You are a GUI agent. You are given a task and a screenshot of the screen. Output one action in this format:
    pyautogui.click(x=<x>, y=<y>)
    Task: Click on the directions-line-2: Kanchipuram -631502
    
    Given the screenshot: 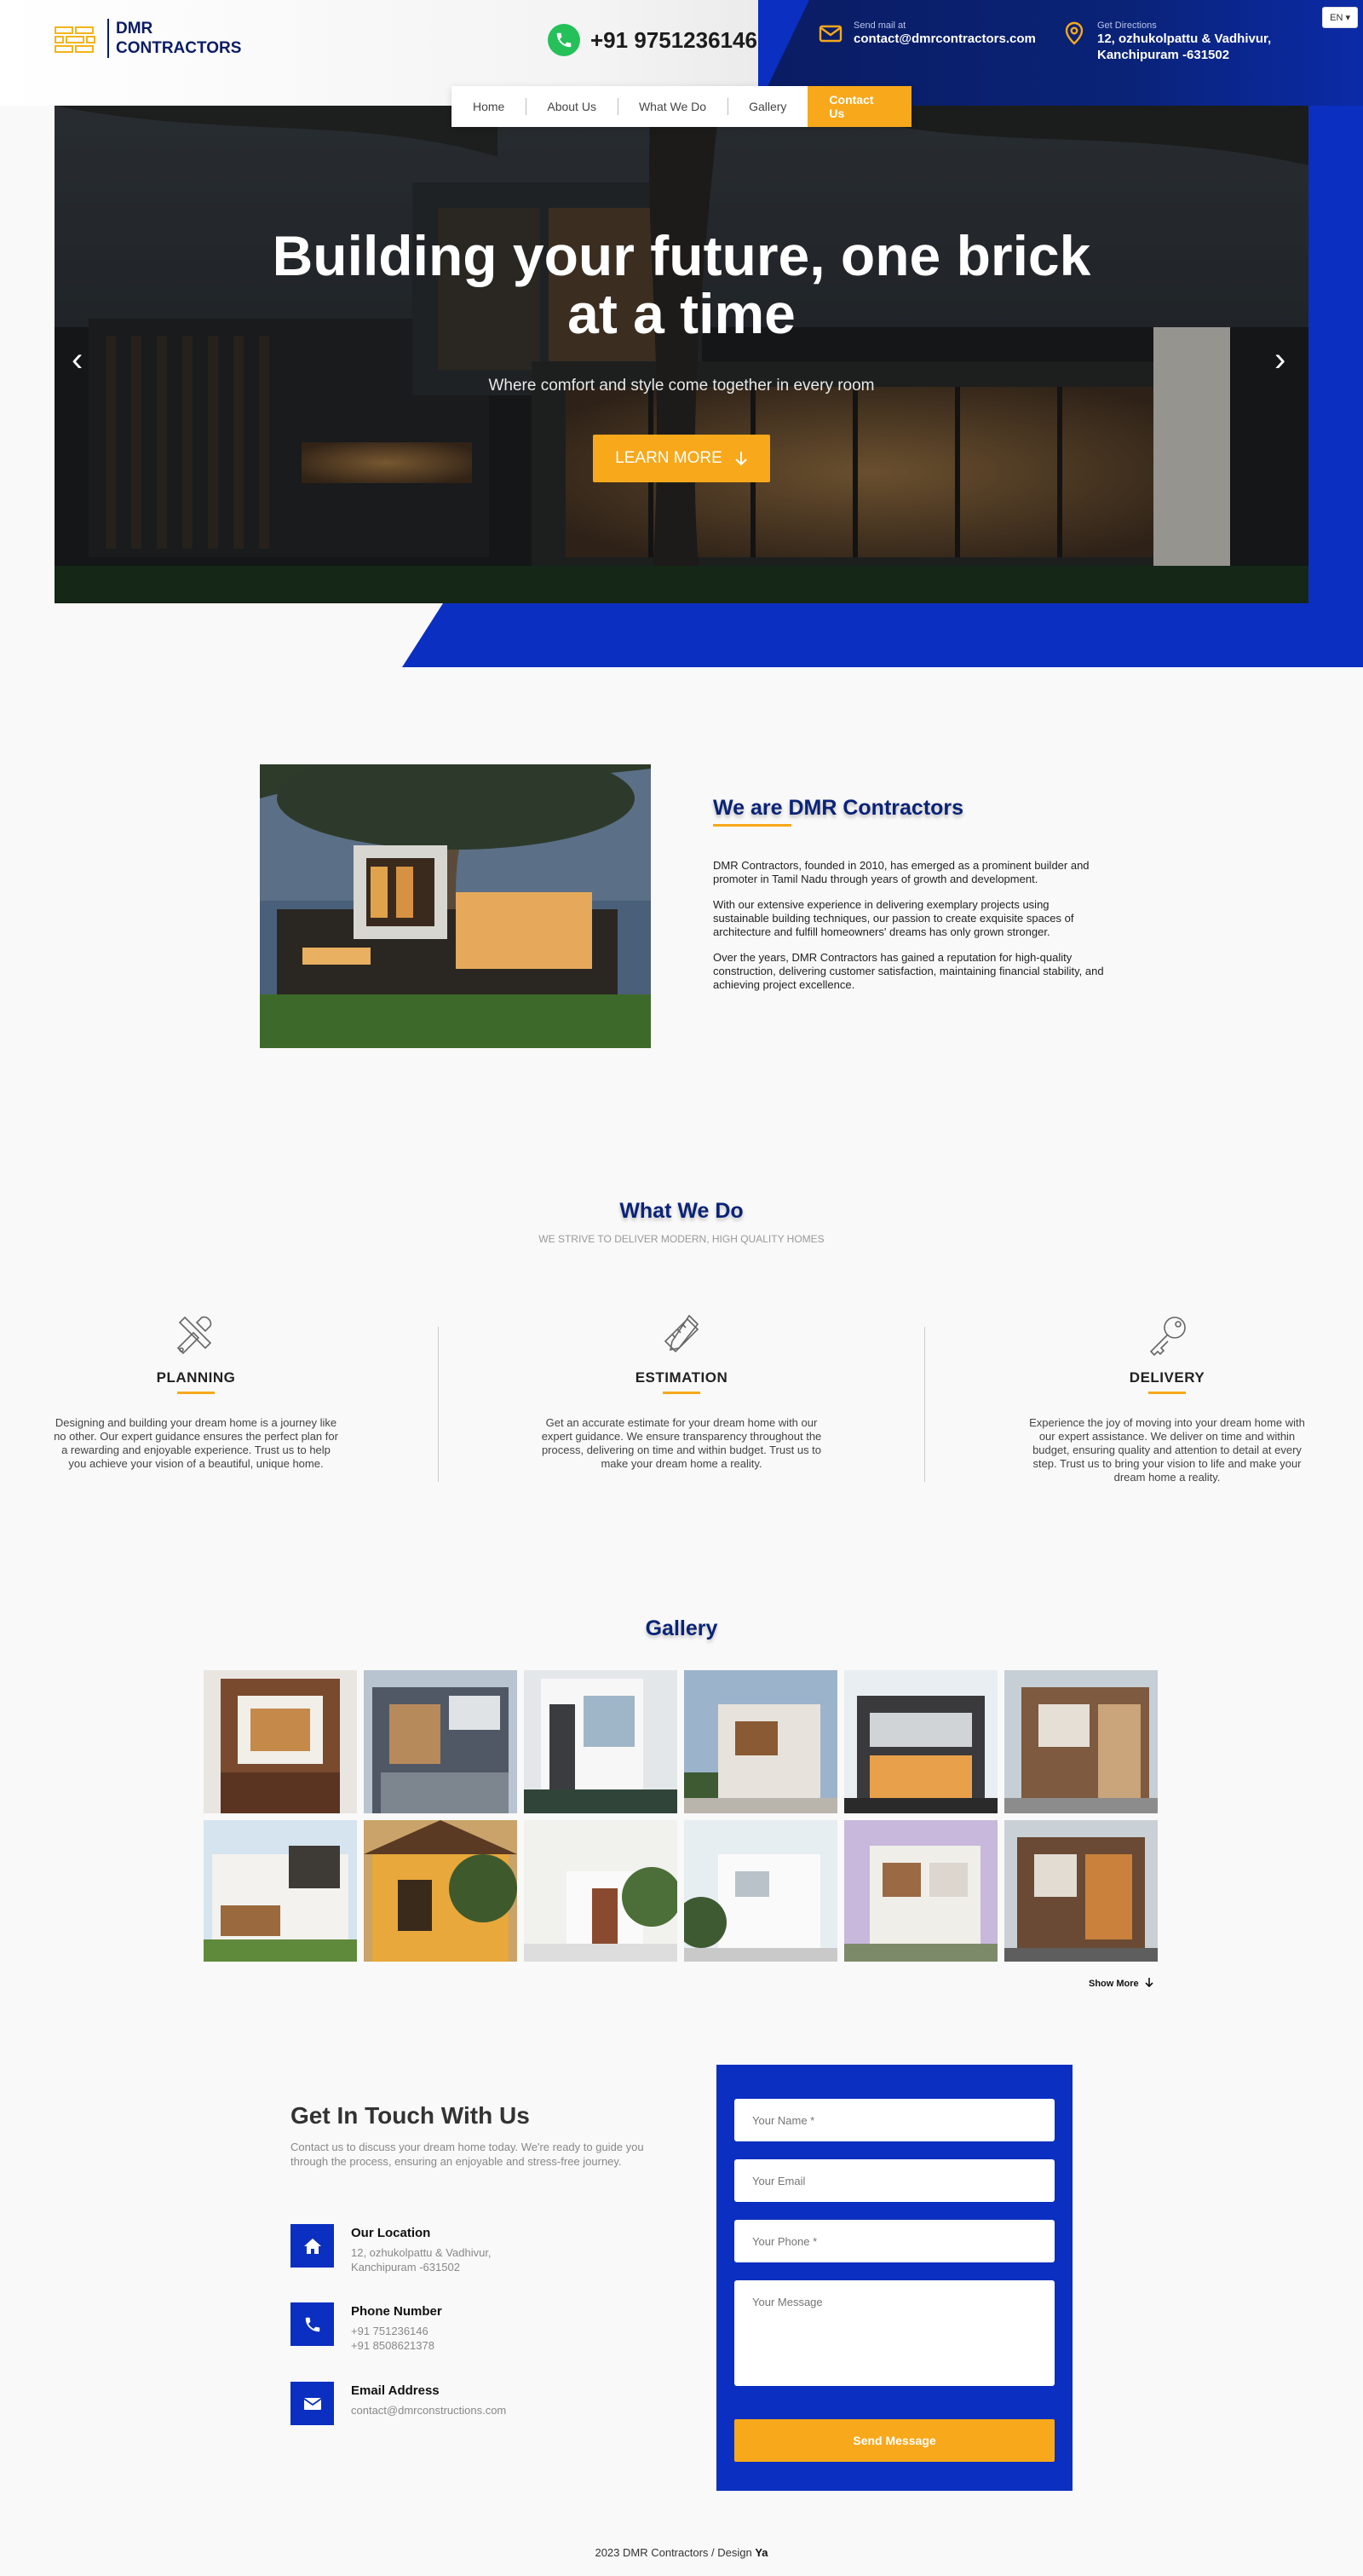 What is the action you would take?
    pyautogui.click(x=1164, y=55)
    